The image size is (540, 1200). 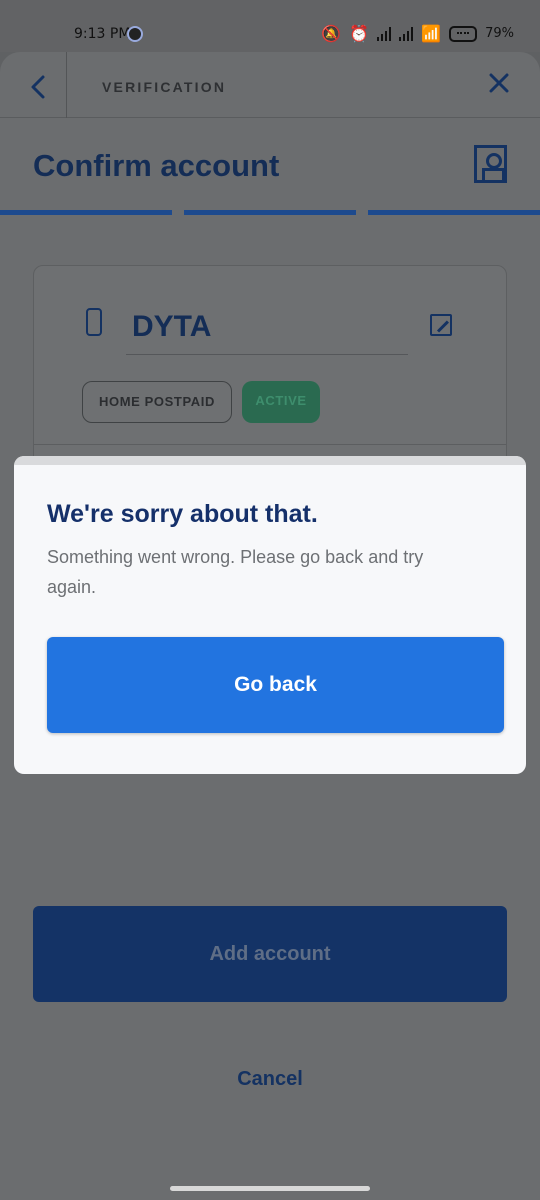 What do you see at coordinates (135, 34) in the screenshot?
I see `notification-app-icon` at bounding box center [135, 34].